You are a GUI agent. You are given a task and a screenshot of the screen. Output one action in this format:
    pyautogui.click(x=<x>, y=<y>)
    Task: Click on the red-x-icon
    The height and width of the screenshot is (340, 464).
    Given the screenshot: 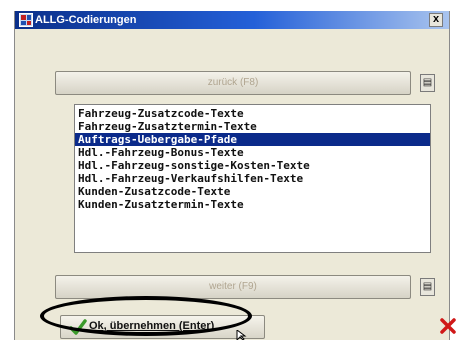 What is the action you would take?
    pyautogui.click(x=448, y=326)
    